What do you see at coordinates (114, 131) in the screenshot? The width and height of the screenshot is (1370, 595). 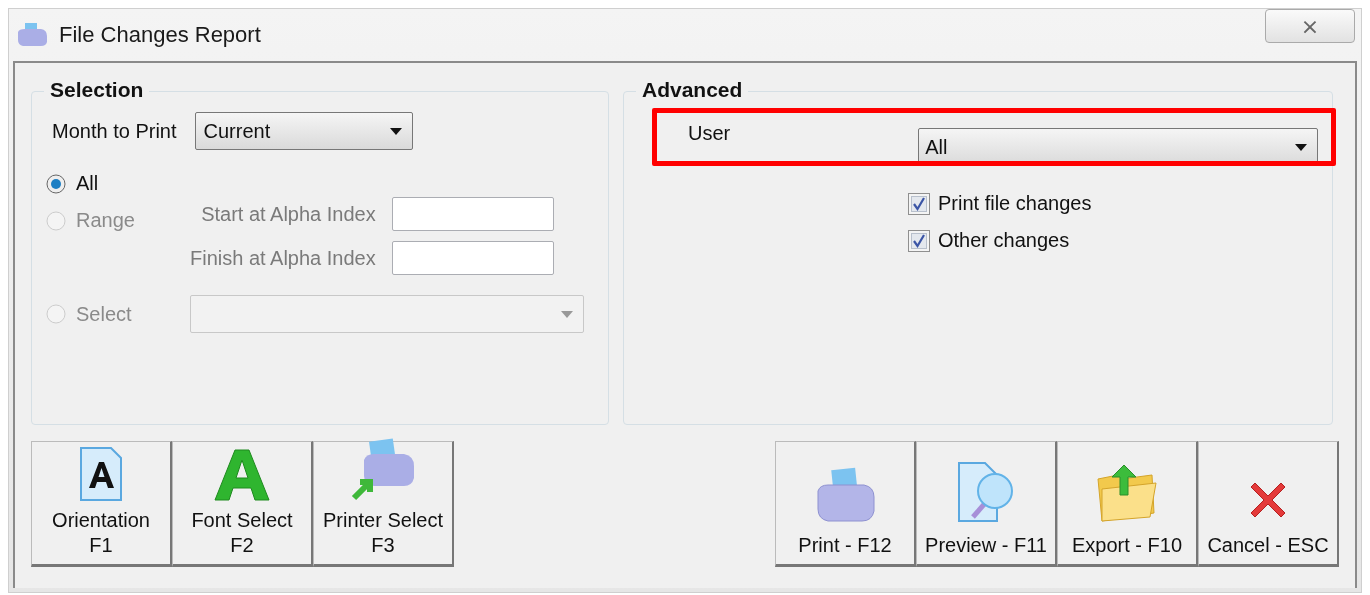 I see `field-label: Month to Print` at bounding box center [114, 131].